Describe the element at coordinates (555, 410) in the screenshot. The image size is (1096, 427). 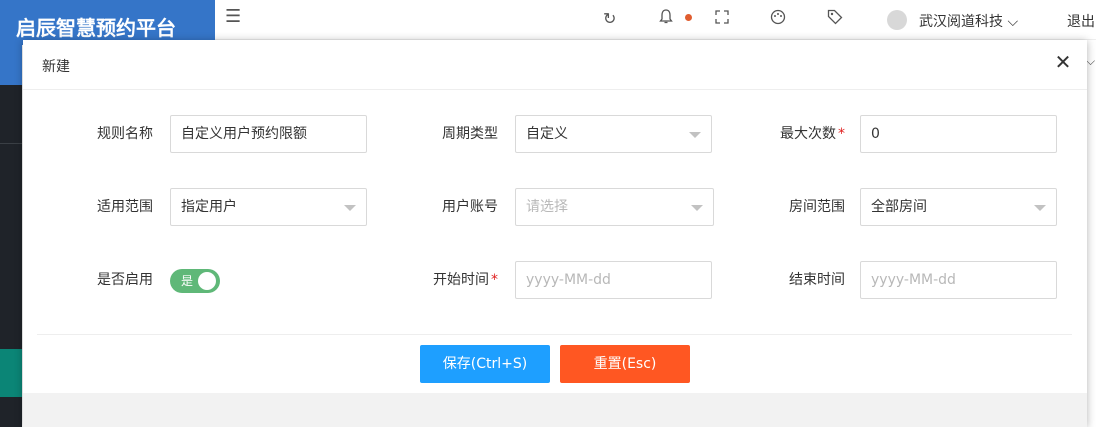
I see `dialog-footer-background` at that location.